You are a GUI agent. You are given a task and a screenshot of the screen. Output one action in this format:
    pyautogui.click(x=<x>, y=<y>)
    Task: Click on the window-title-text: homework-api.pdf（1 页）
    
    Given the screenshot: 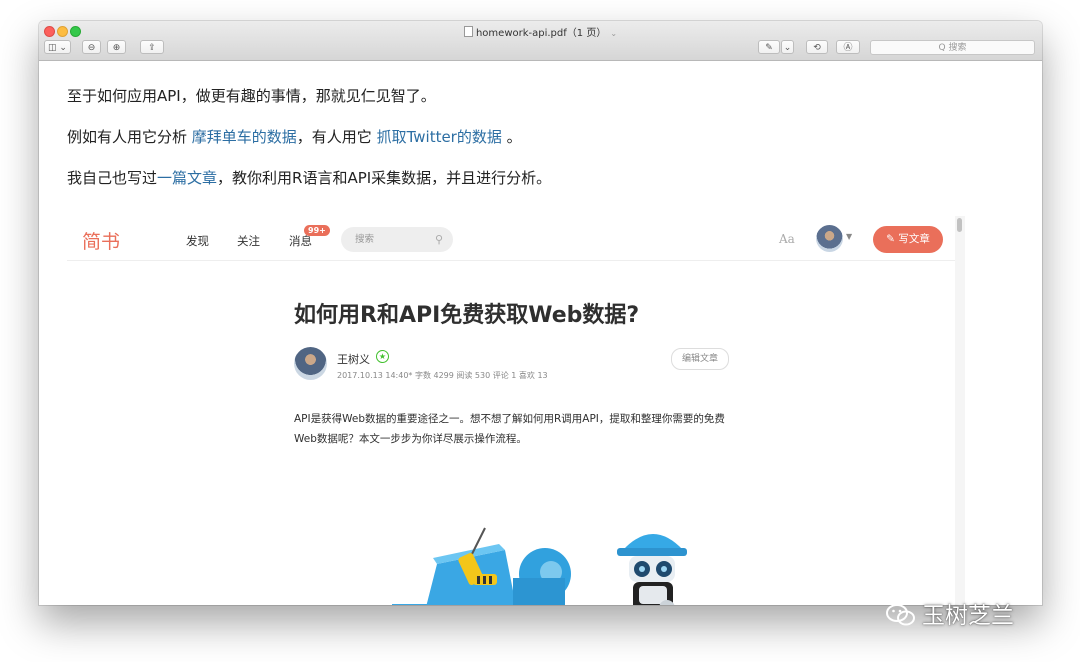 What is the action you would take?
    pyautogui.click(x=541, y=33)
    